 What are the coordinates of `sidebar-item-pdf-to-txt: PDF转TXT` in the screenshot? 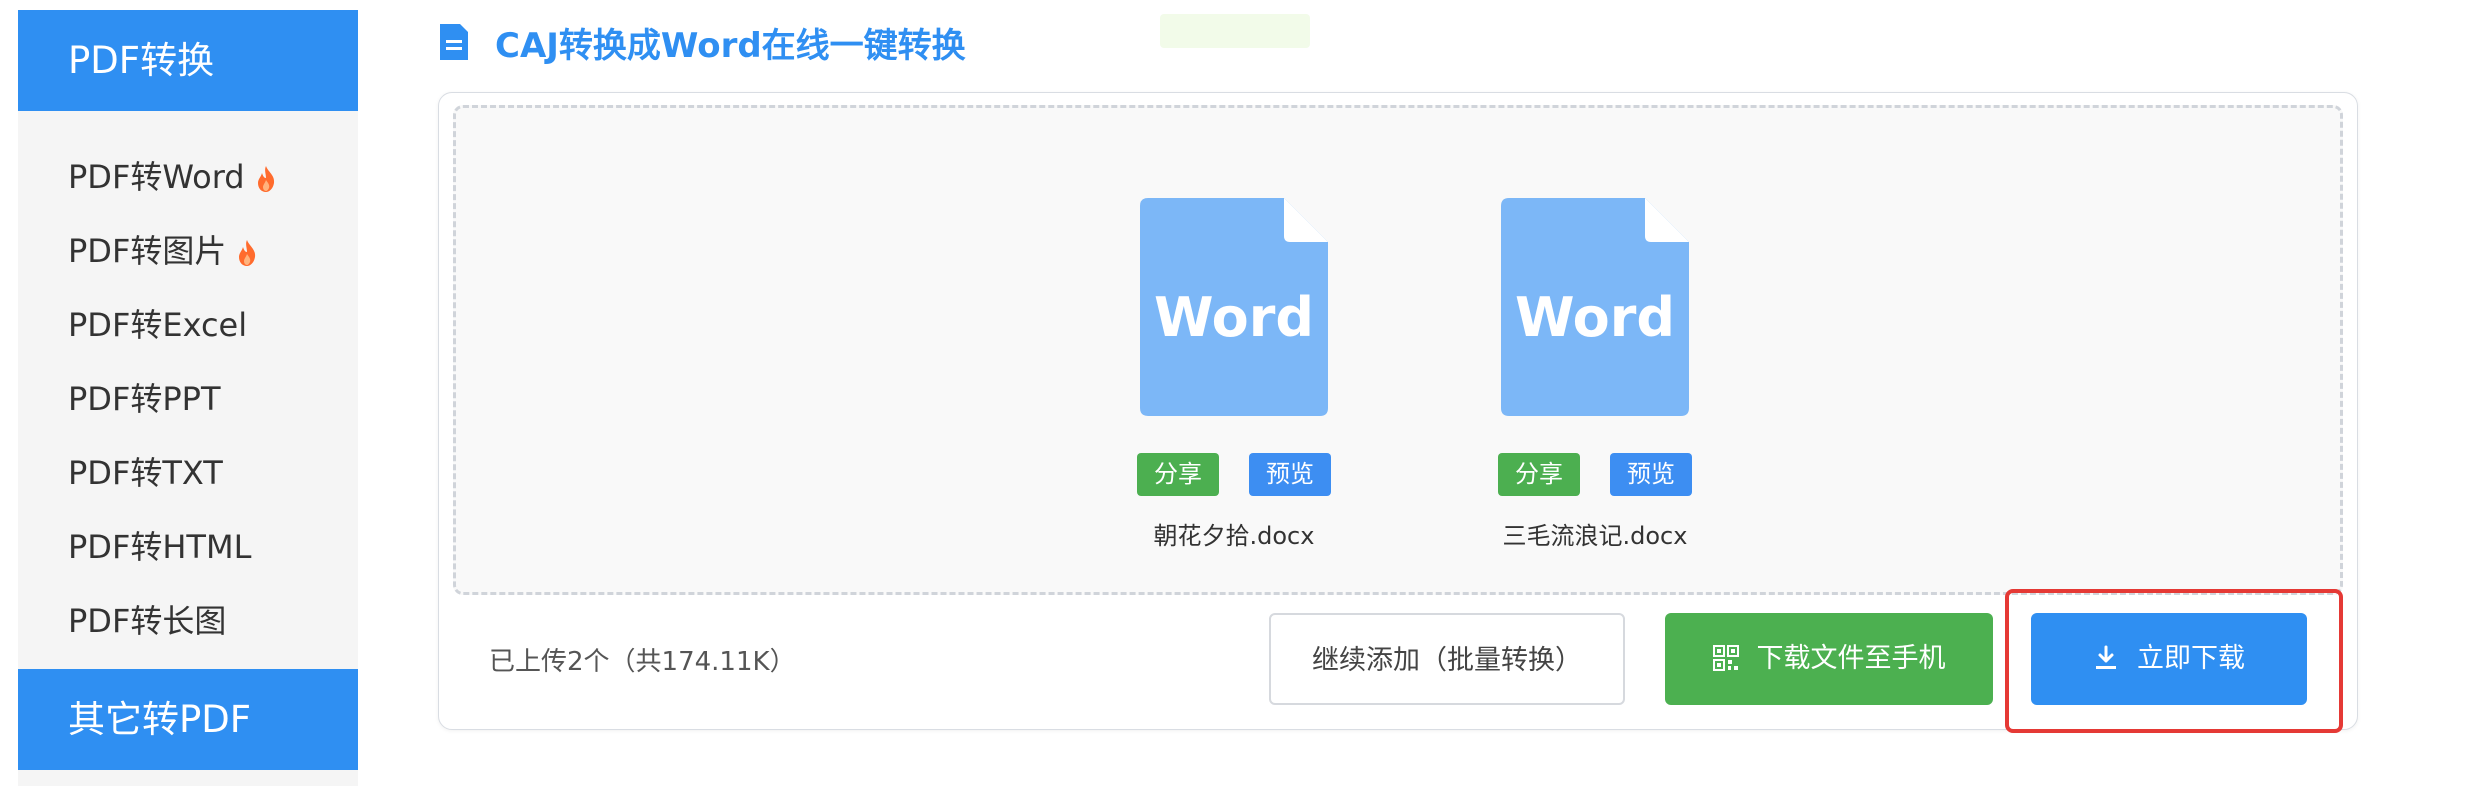 It's located at (188, 473).